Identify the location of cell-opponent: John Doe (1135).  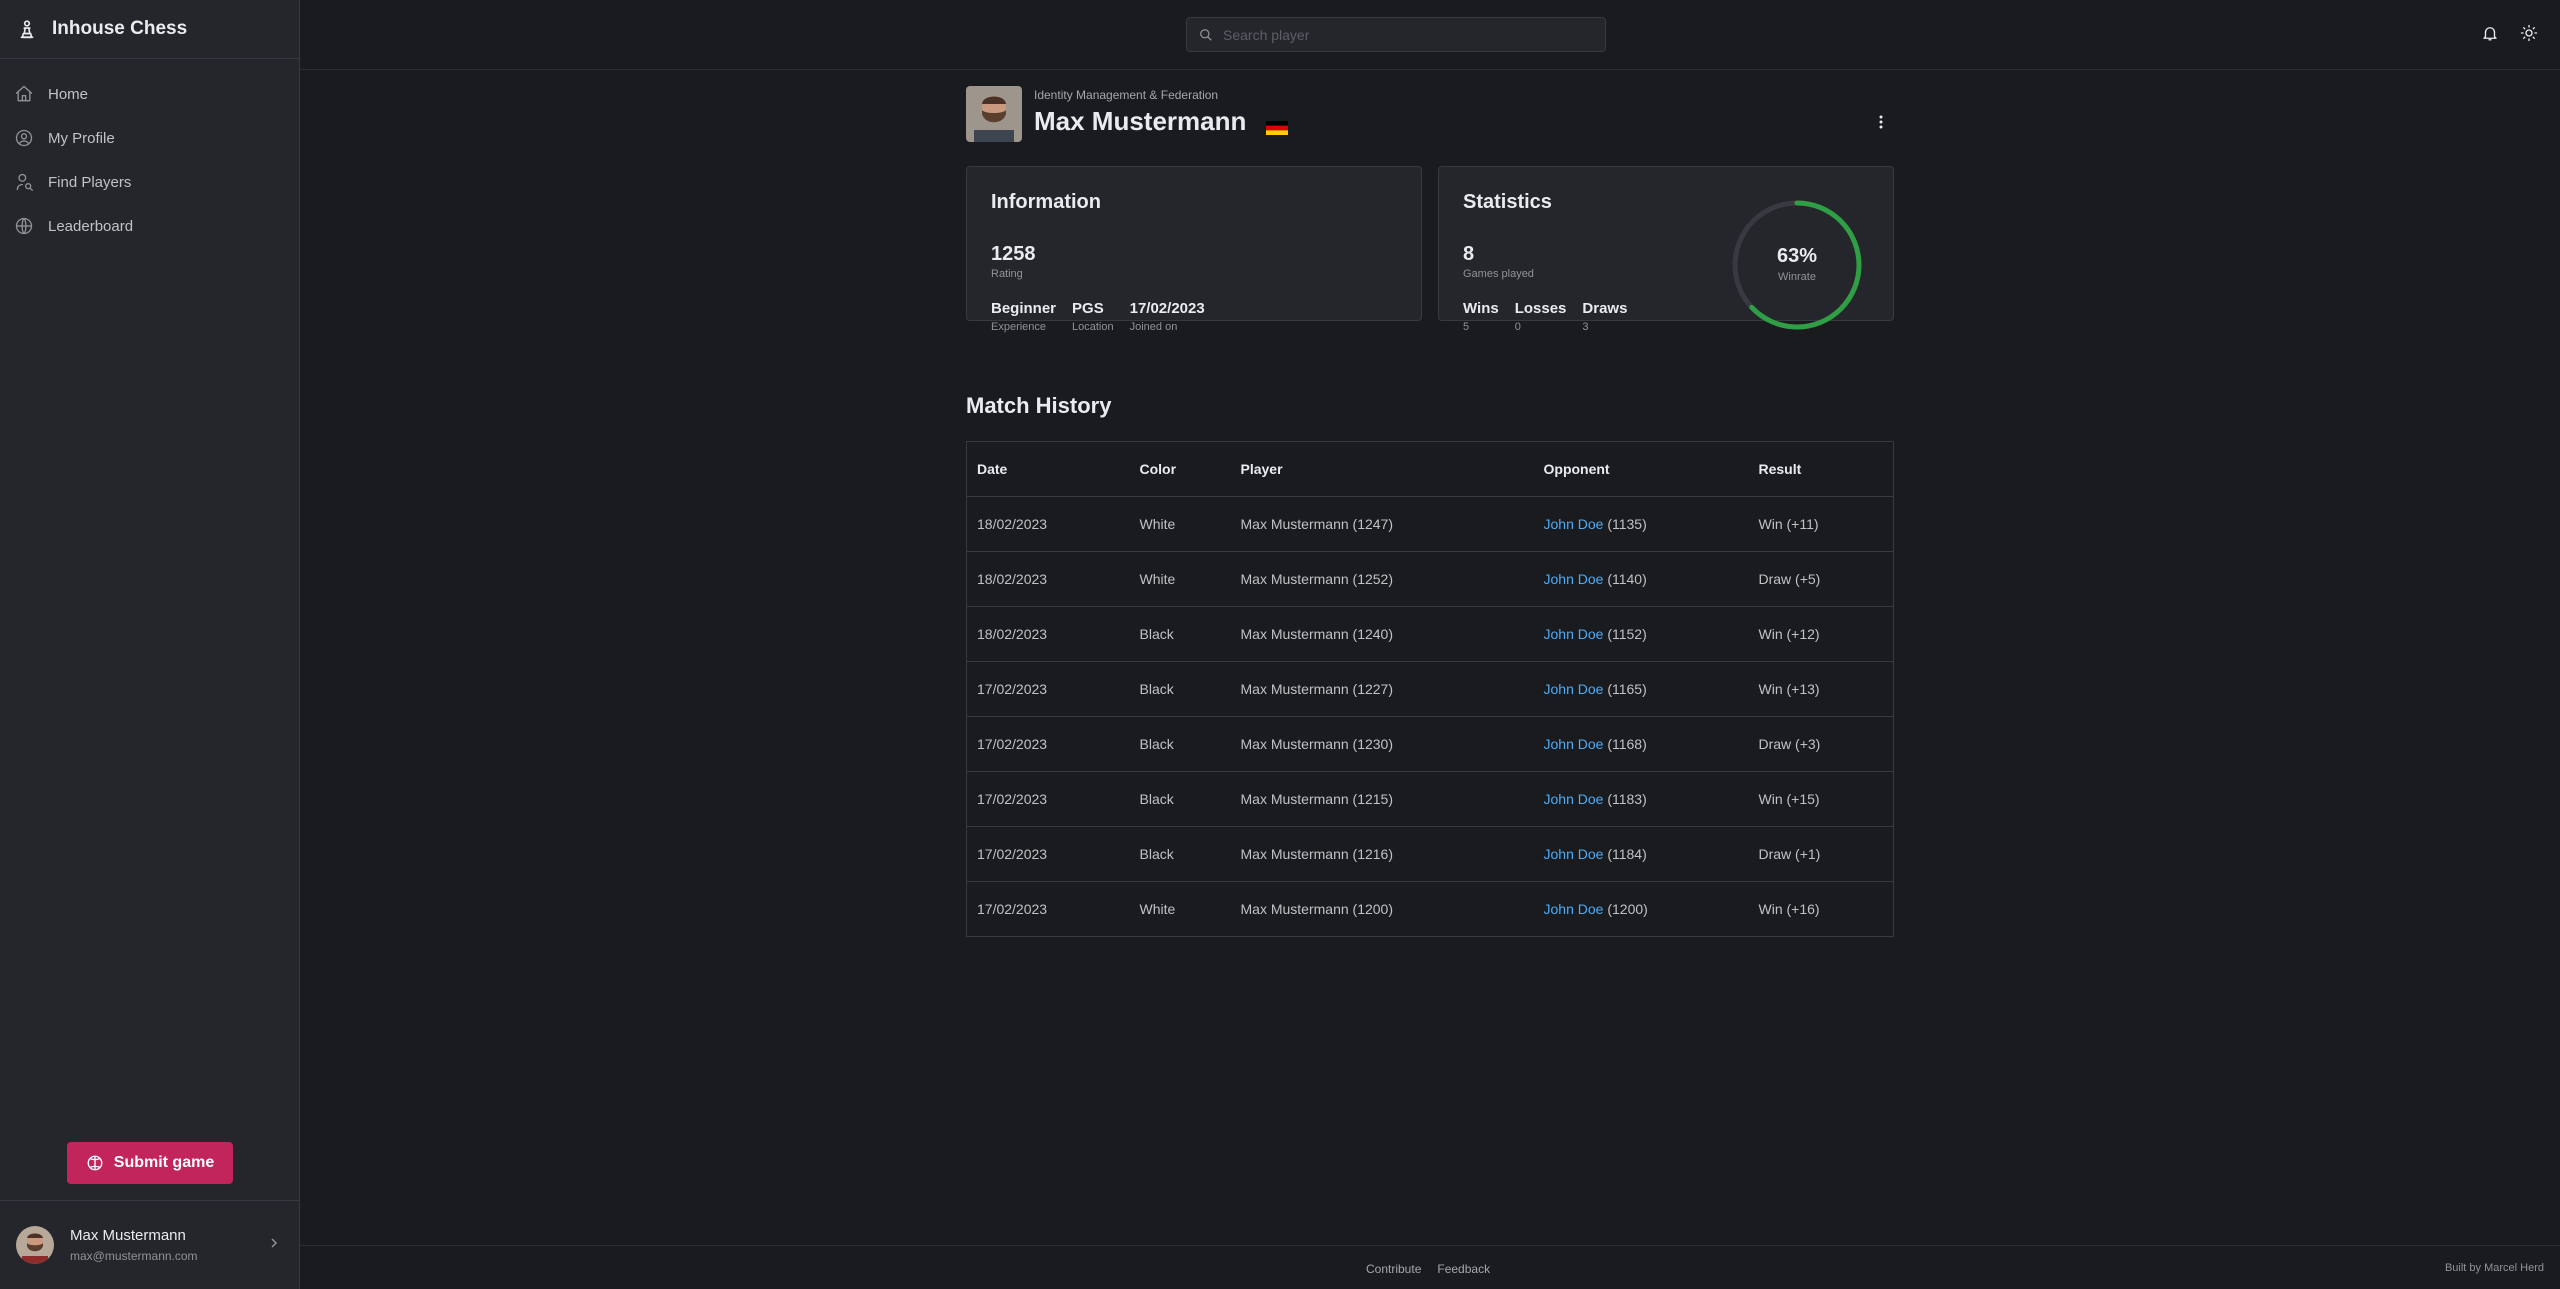
(1641, 524).